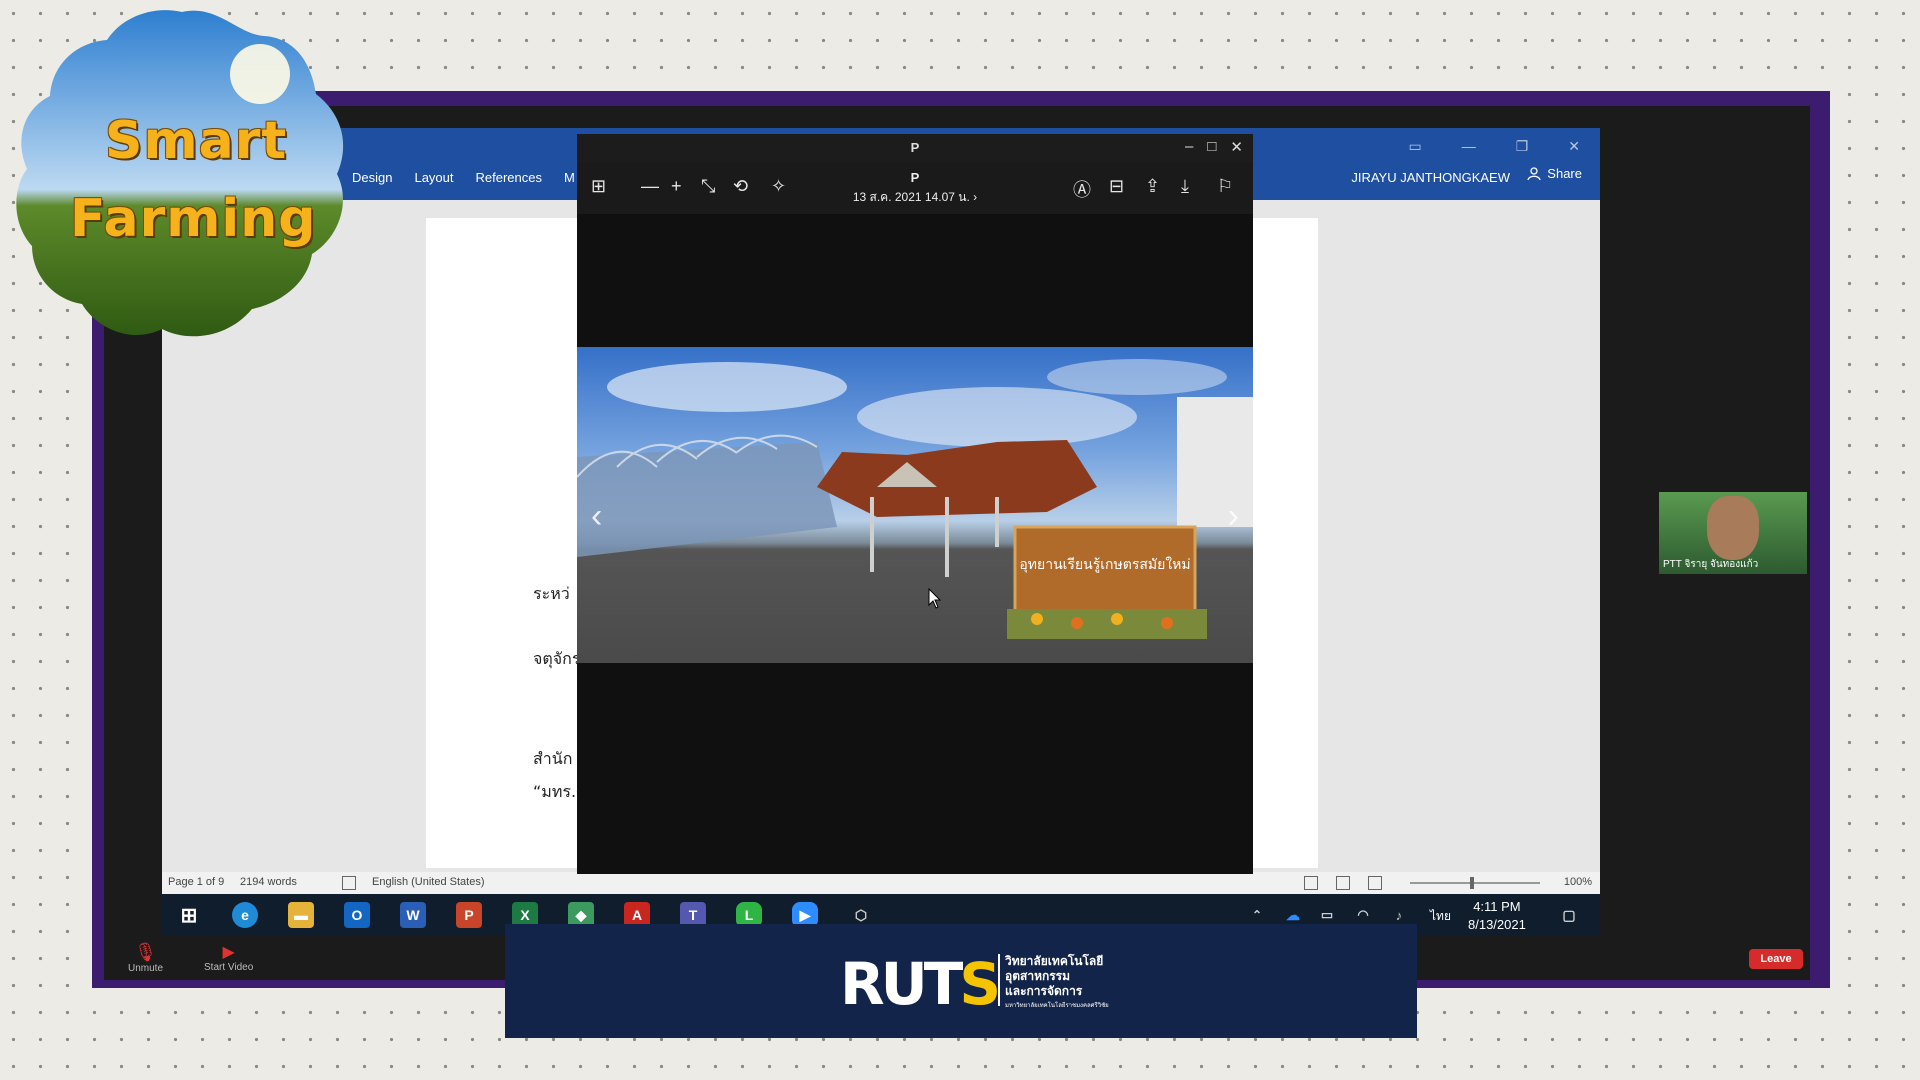  I want to click on institution-line-1: วิทยาลัยเทคโนโลยี, so click(1054, 961).